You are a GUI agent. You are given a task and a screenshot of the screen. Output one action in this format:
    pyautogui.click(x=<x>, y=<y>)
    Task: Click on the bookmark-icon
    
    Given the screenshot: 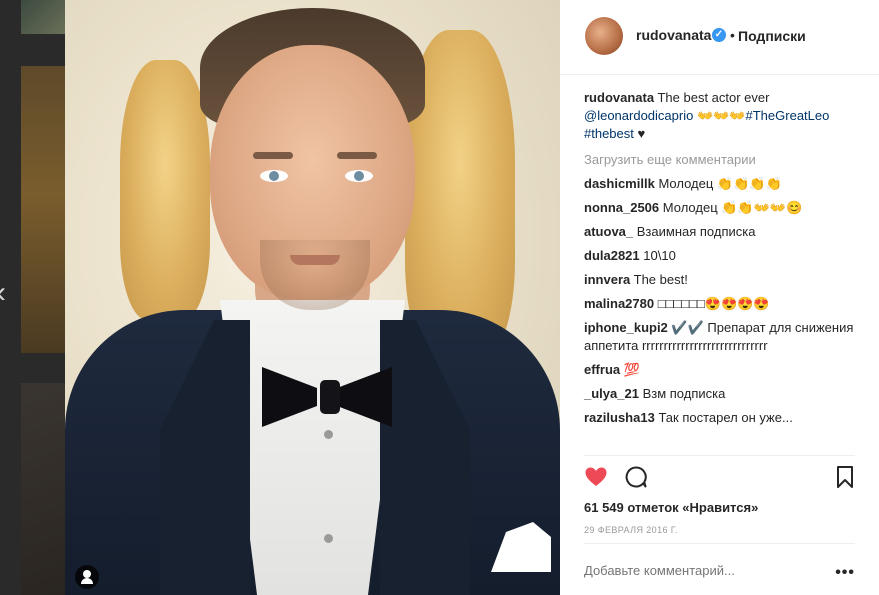 What is the action you would take?
    pyautogui.click(x=845, y=477)
    